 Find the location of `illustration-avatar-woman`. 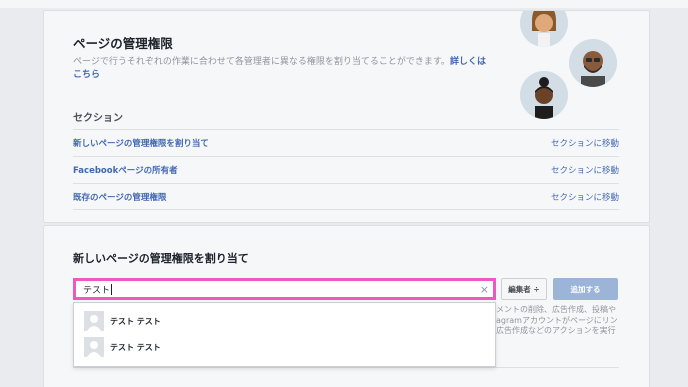

illustration-avatar-woman is located at coordinates (544, 29).